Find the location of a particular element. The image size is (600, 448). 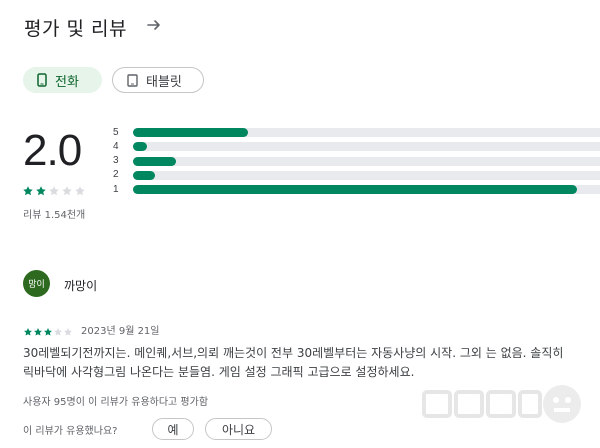

average-rating: 2.0 is located at coordinates (52, 150).